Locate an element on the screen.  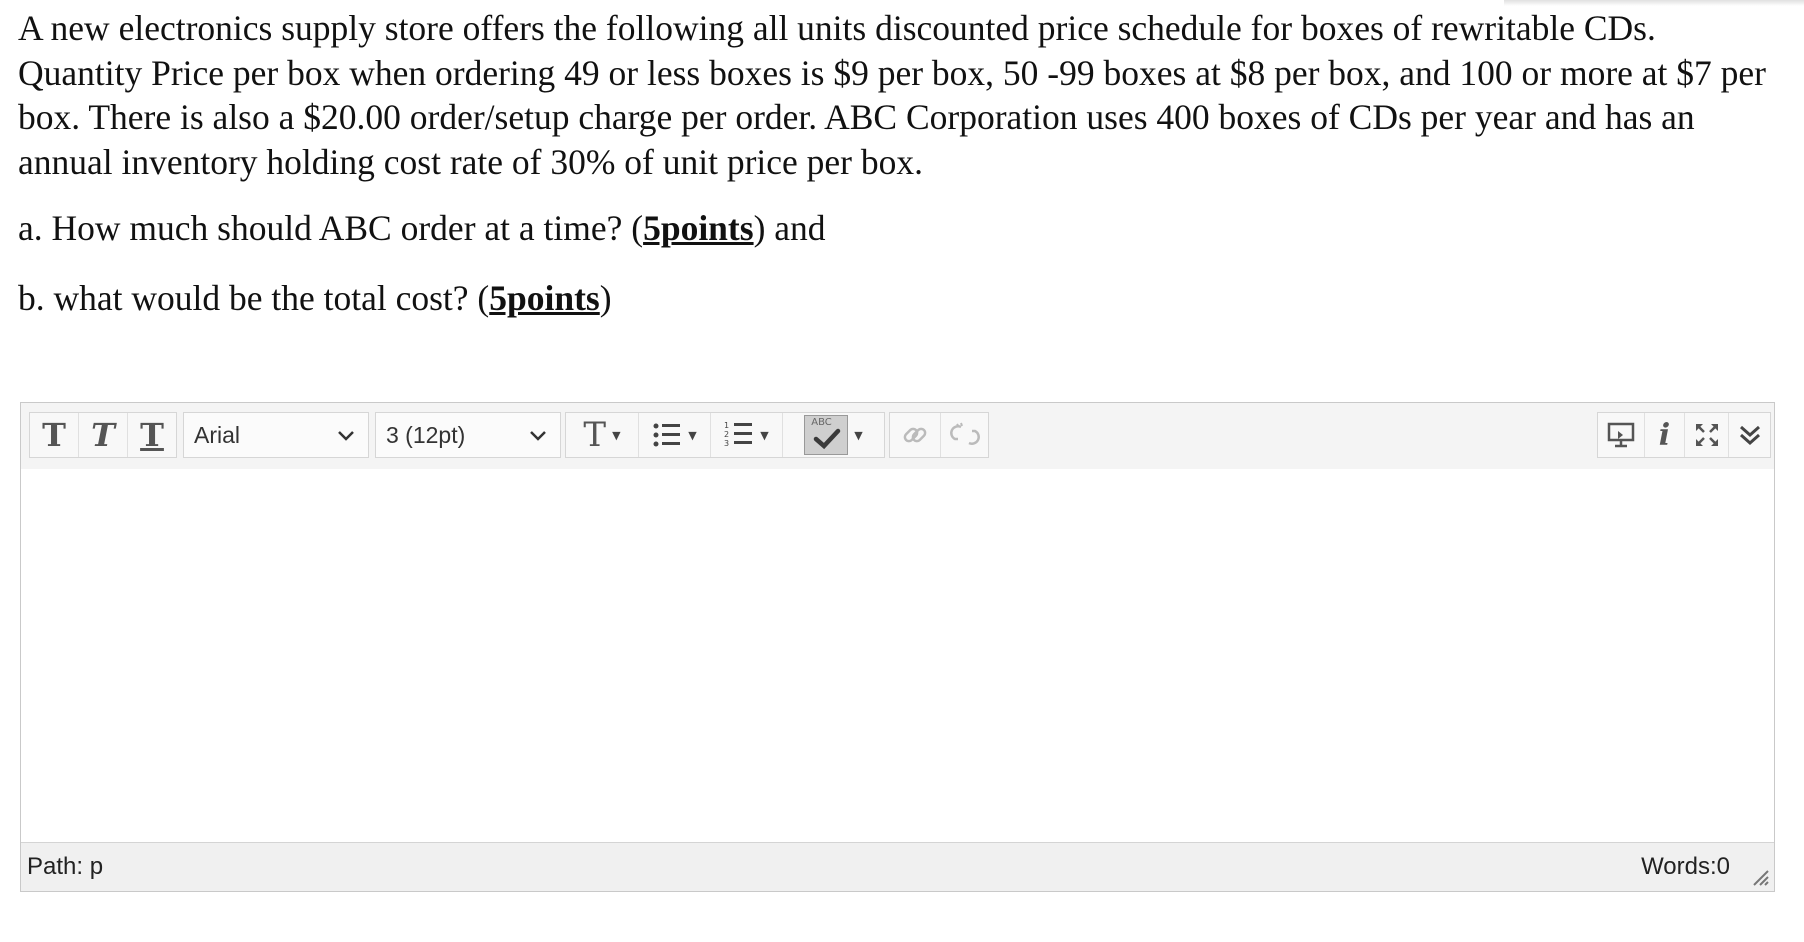
spellcheck-label: ABC is located at coordinates (821, 422).